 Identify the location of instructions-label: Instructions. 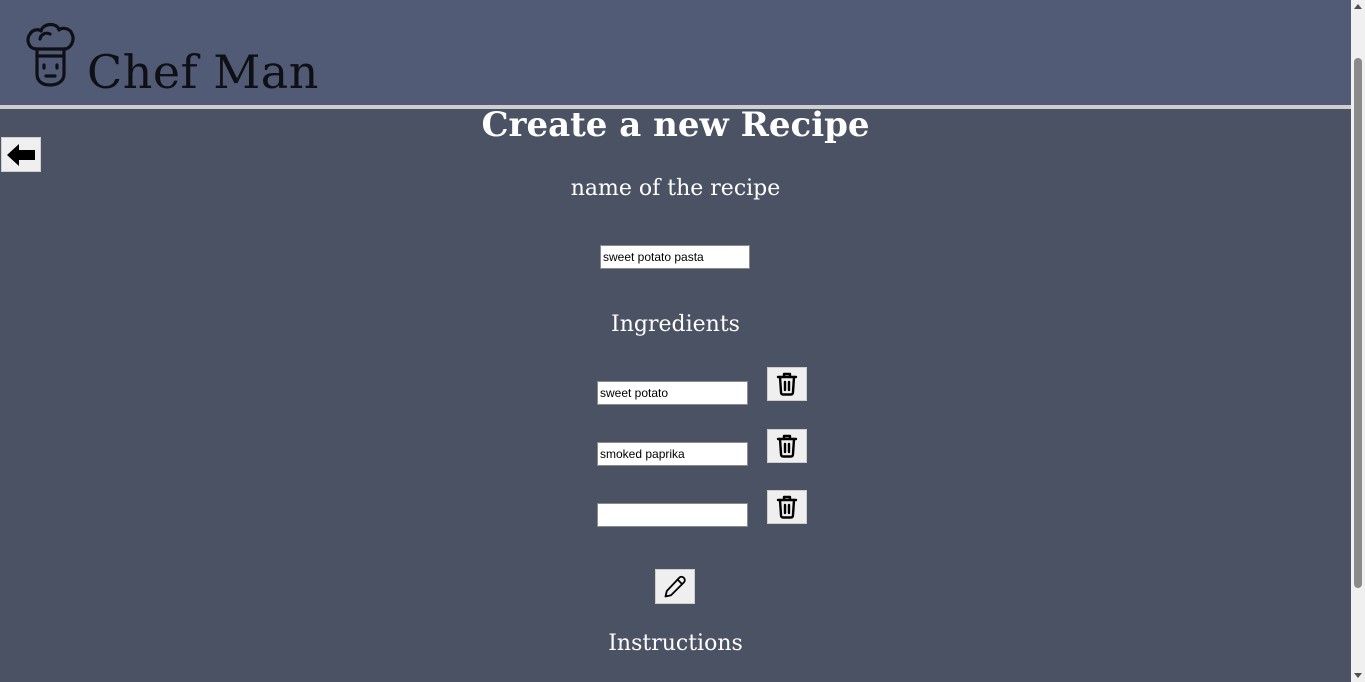
(675, 643).